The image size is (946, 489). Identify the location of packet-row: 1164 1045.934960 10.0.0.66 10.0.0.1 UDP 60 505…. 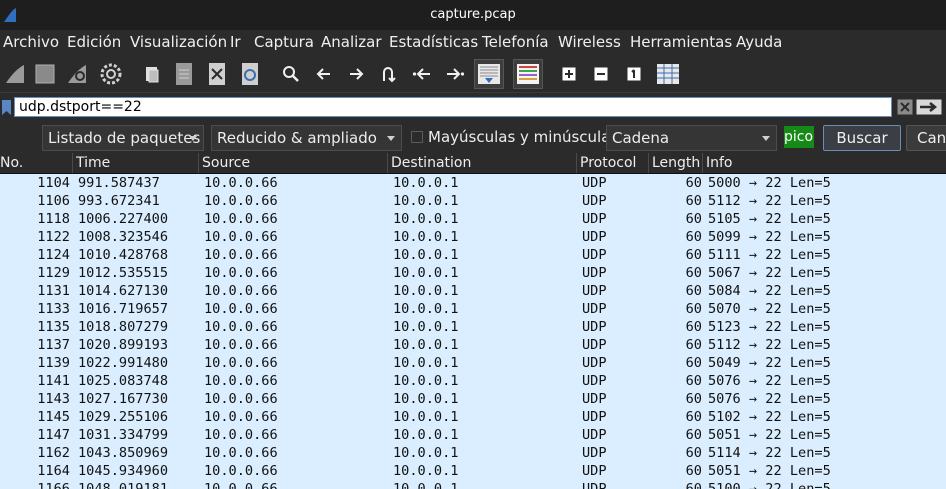
(473, 471).